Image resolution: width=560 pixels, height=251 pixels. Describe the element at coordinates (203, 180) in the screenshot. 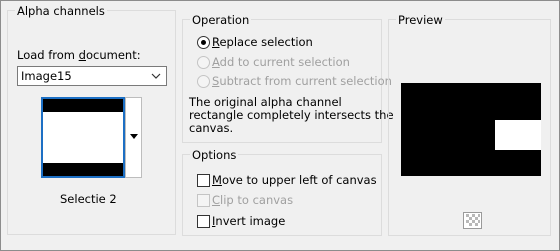

I see `move-to-upper-left-checkbox` at that location.